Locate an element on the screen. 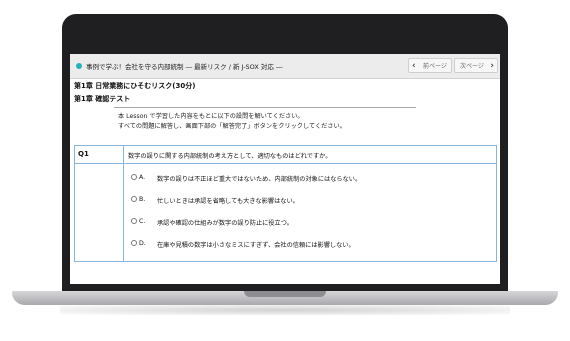 The width and height of the screenshot is (570, 341). prev-page-label: 前ページ is located at coordinates (435, 66).